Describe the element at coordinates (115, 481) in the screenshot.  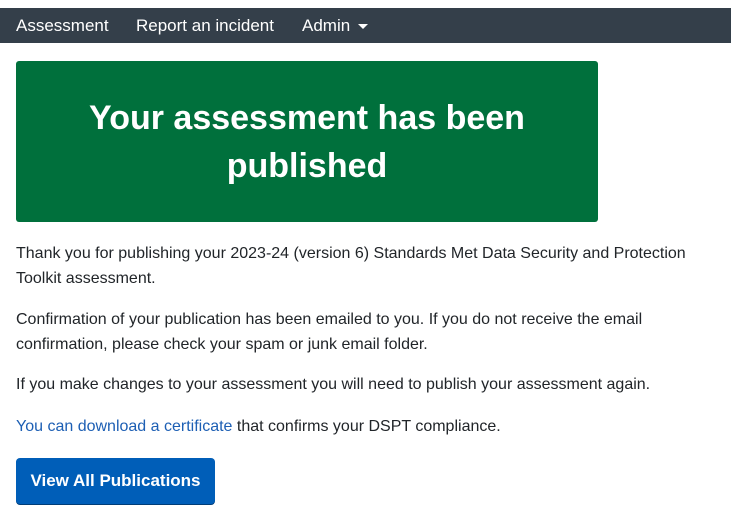
I see `view-all-publications-button: View All Publications` at that location.